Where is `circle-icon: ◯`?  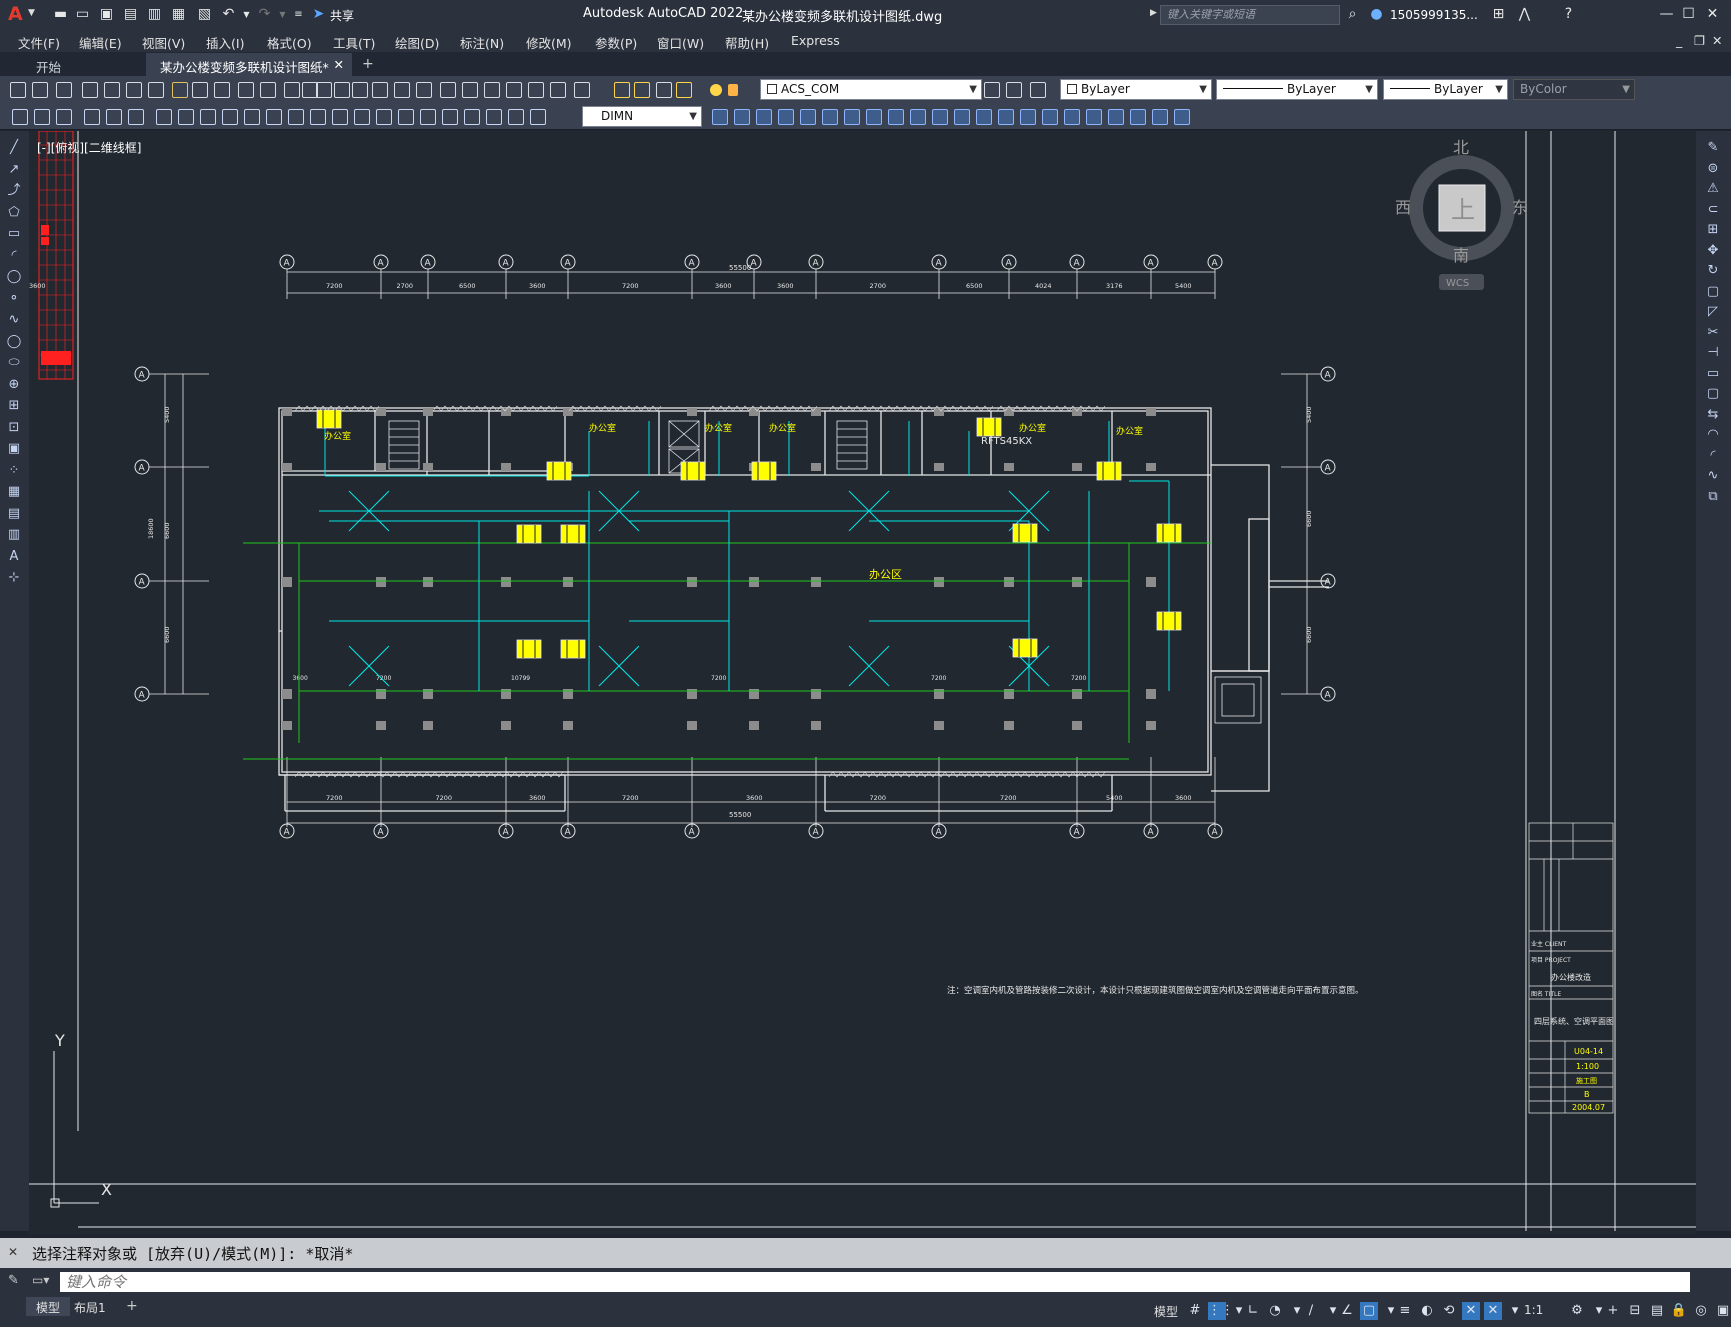 circle-icon: ◯ is located at coordinates (14, 277).